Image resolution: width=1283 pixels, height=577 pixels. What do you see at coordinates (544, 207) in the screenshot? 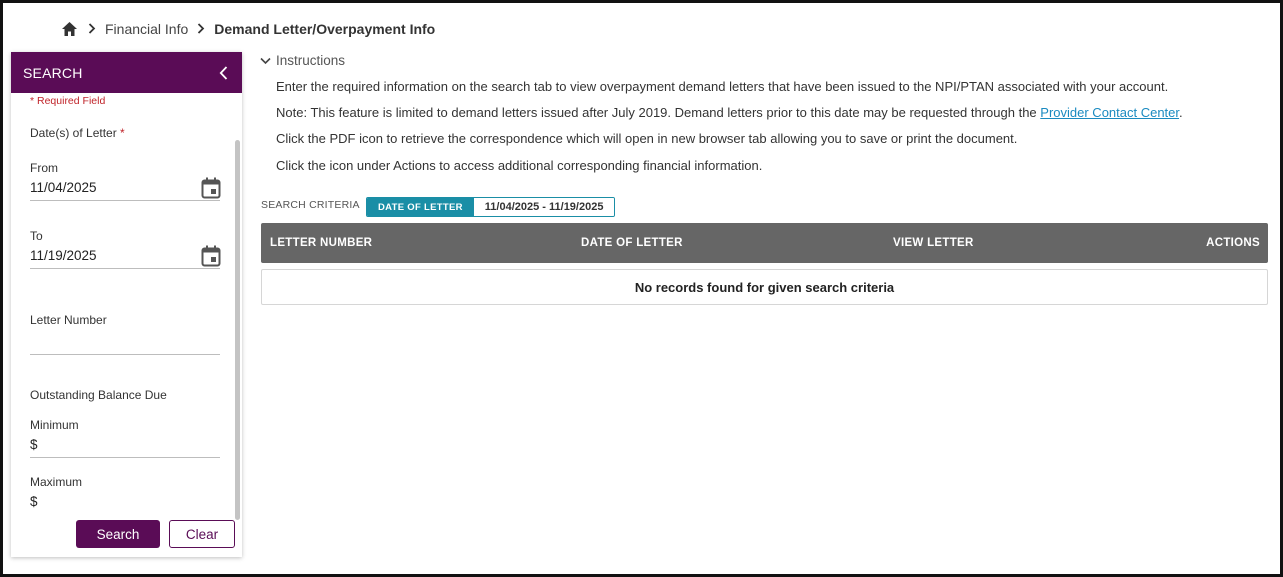
I see `criteria-chip-value: 11/04/2025 - 11/19/2025` at bounding box center [544, 207].